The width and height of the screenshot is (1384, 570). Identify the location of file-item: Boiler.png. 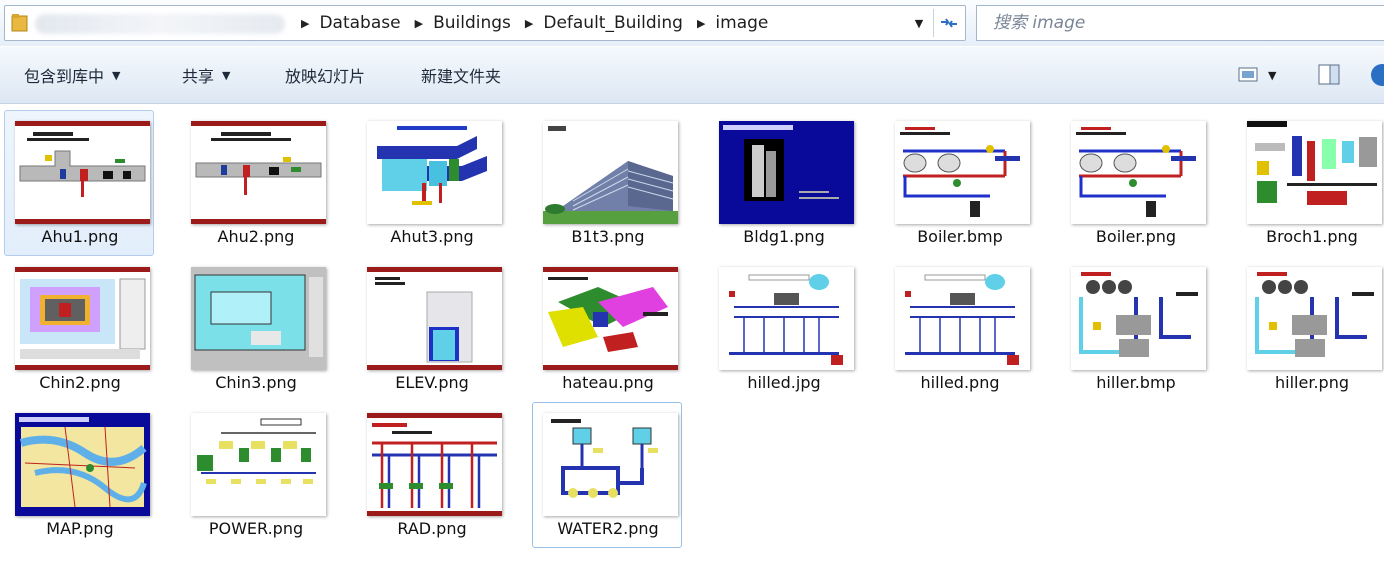
(1135, 183).